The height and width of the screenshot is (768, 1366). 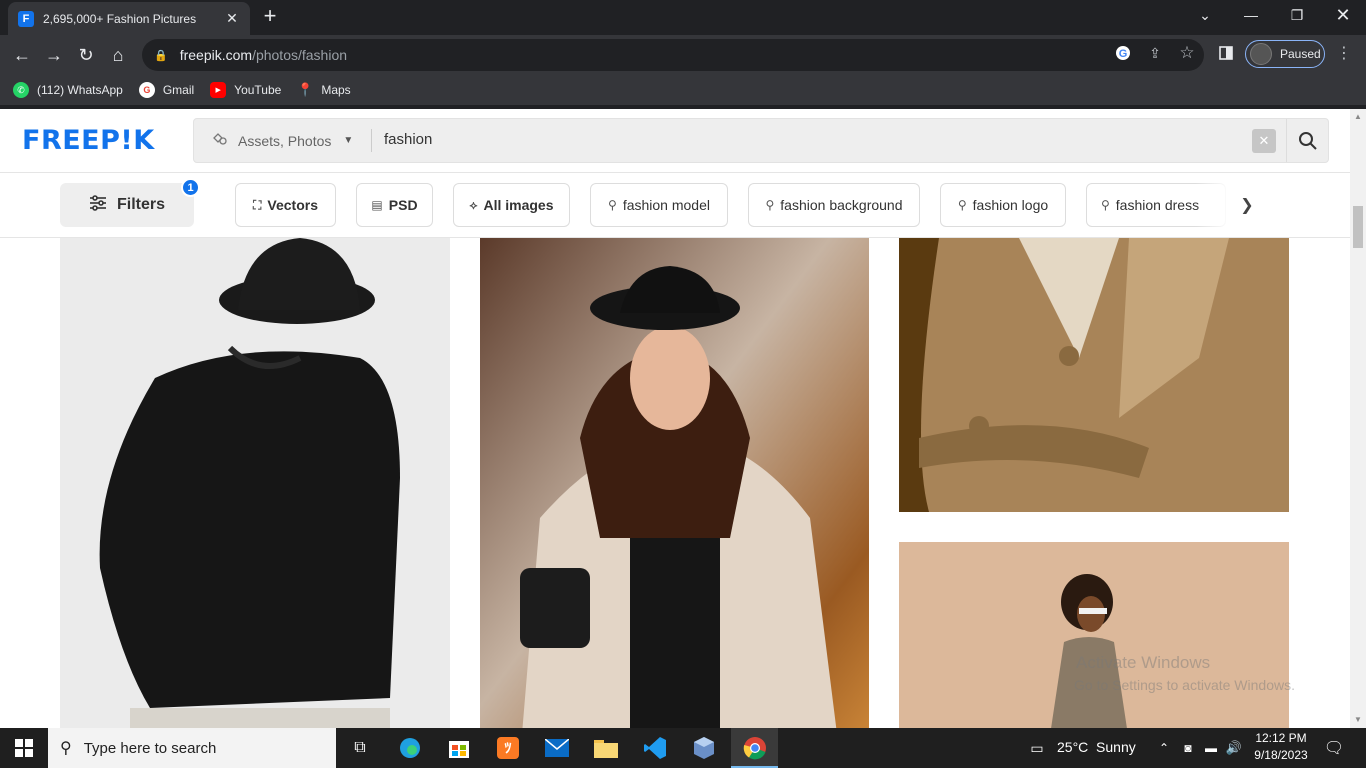 What do you see at coordinates (323, 90) in the screenshot?
I see `bookmark-maps: 📍 Maps` at bounding box center [323, 90].